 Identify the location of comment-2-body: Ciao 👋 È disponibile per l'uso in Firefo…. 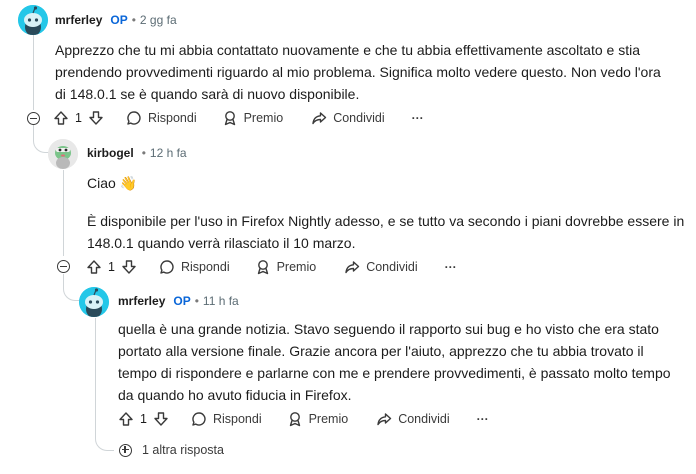
(385, 213).